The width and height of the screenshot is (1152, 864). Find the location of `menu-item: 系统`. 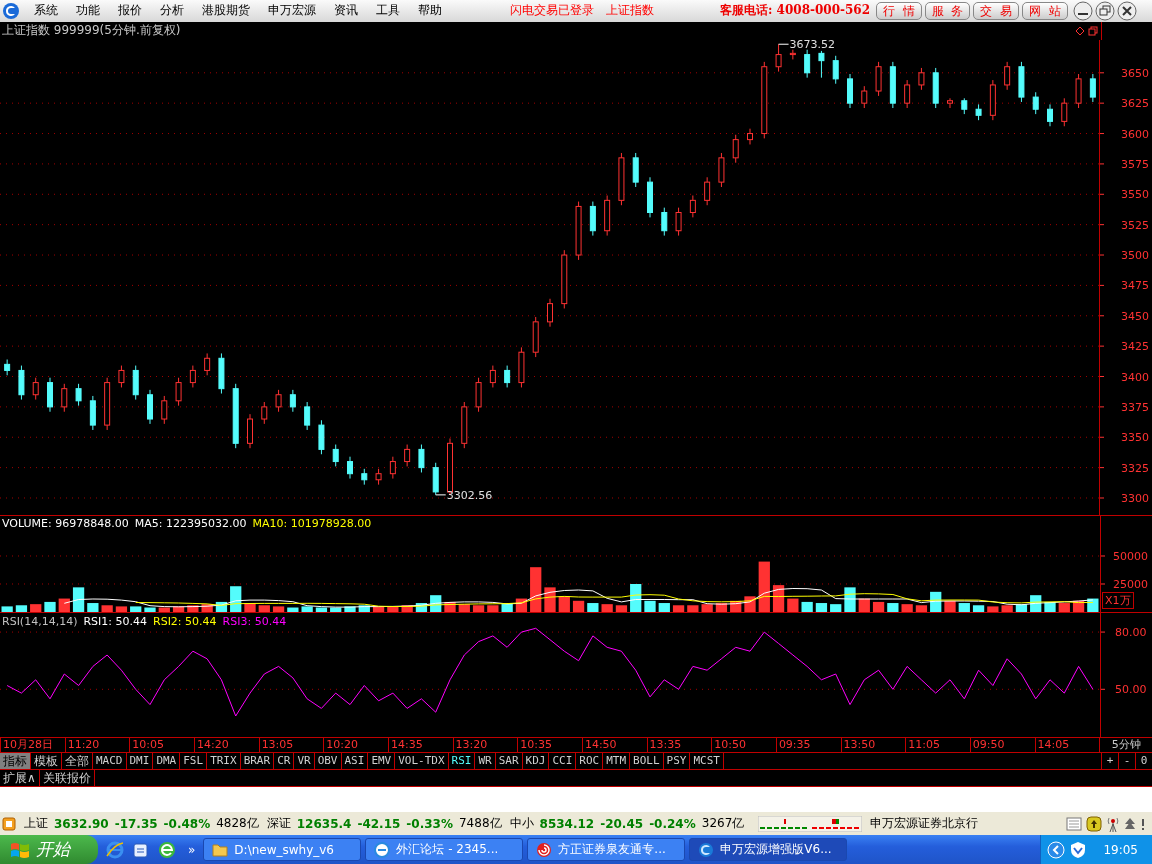

menu-item: 系统 is located at coordinates (47, 11).